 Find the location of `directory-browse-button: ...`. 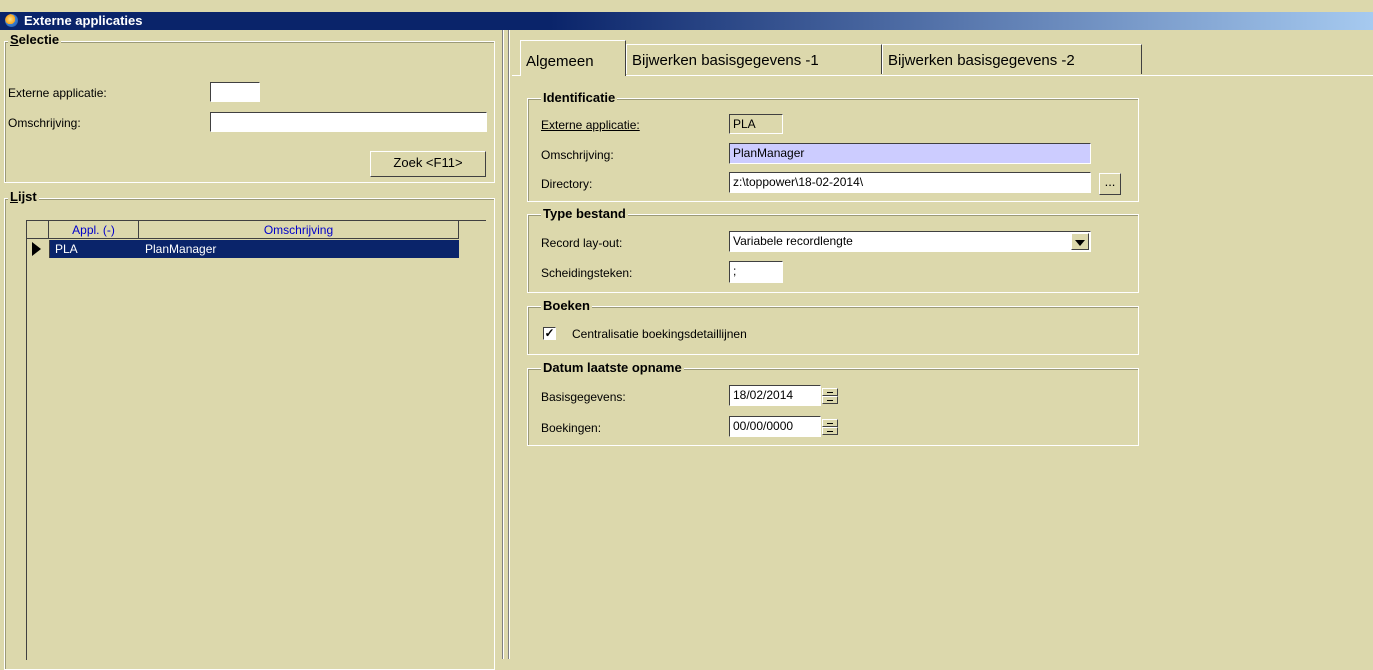

directory-browse-button: ... is located at coordinates (1110, 184).